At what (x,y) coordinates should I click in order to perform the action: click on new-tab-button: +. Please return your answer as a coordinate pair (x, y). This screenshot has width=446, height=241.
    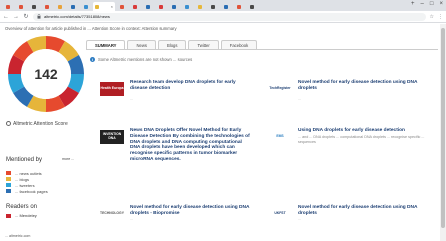
    Looking at the image, I should click on (413, 4).